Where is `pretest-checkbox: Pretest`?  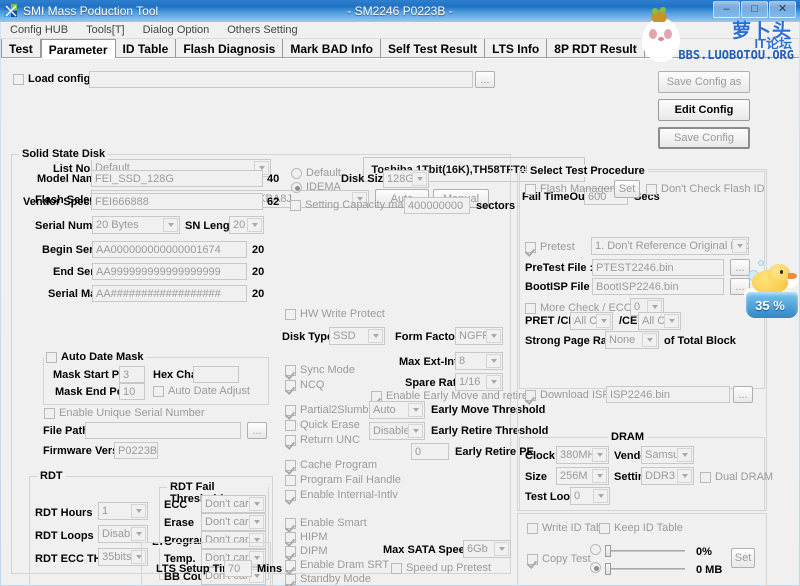
pretest-checkbox: Pretest is located at coordinates (550, 247).